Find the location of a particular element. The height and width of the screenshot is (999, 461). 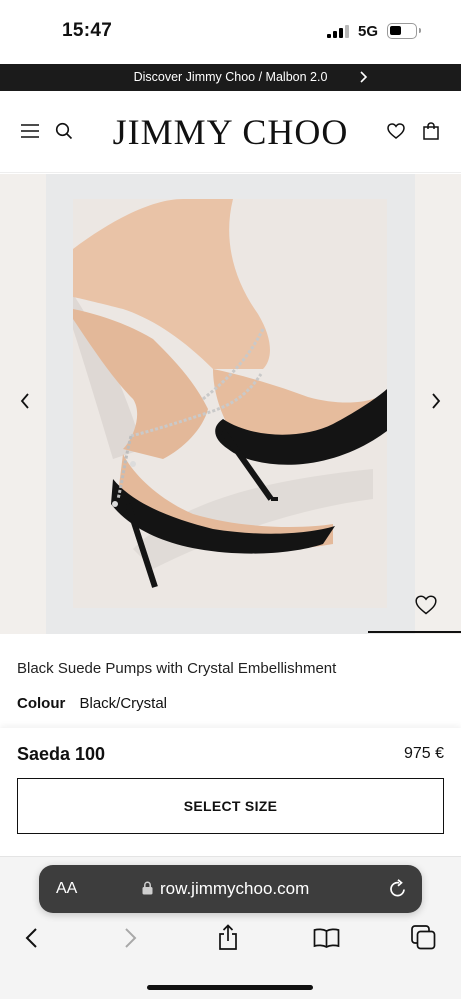

colour-row: Colour Black/Crystal is located at coordinates (92, 703).